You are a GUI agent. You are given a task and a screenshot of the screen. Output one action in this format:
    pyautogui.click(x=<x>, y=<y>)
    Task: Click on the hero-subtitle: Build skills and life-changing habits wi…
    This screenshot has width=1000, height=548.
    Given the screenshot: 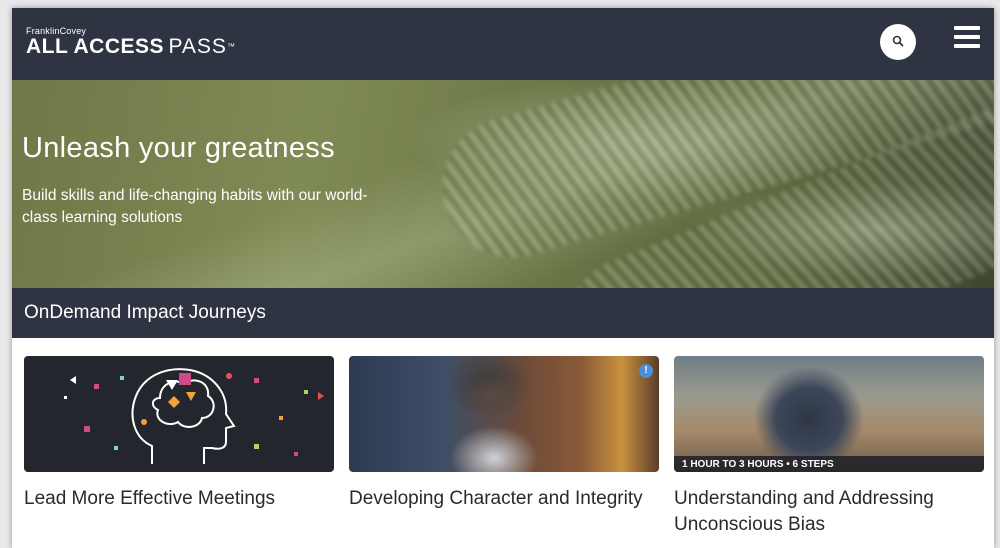 What is the action you would take?
    pyautogui.click(x=195, y=206)
    